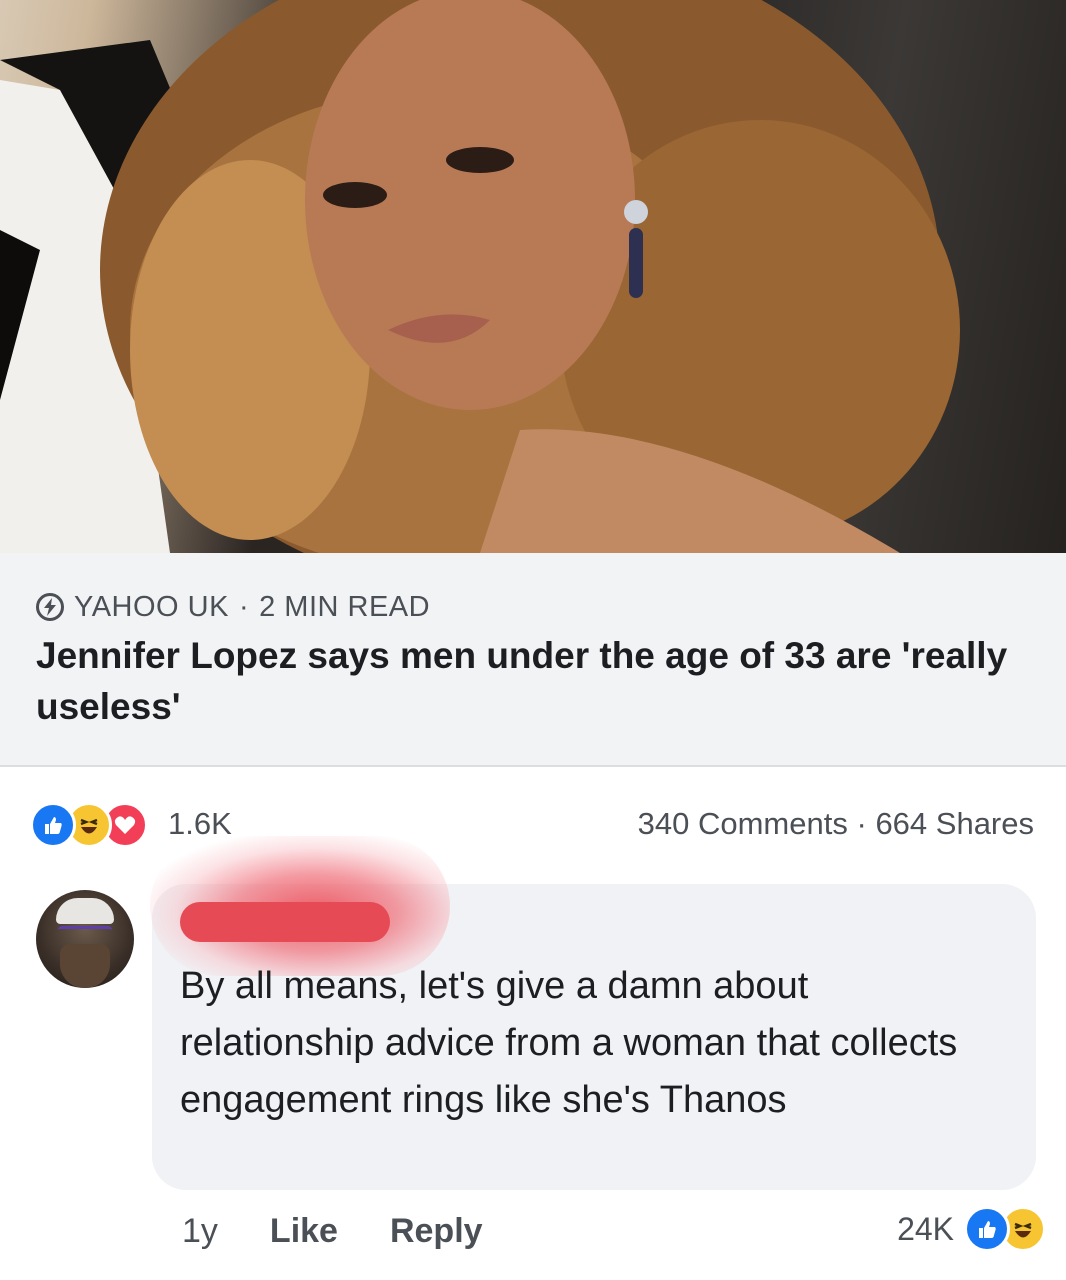 This screenshot has width=1066, height=1280. I want to click on comment-author-name, so click(285, 922).